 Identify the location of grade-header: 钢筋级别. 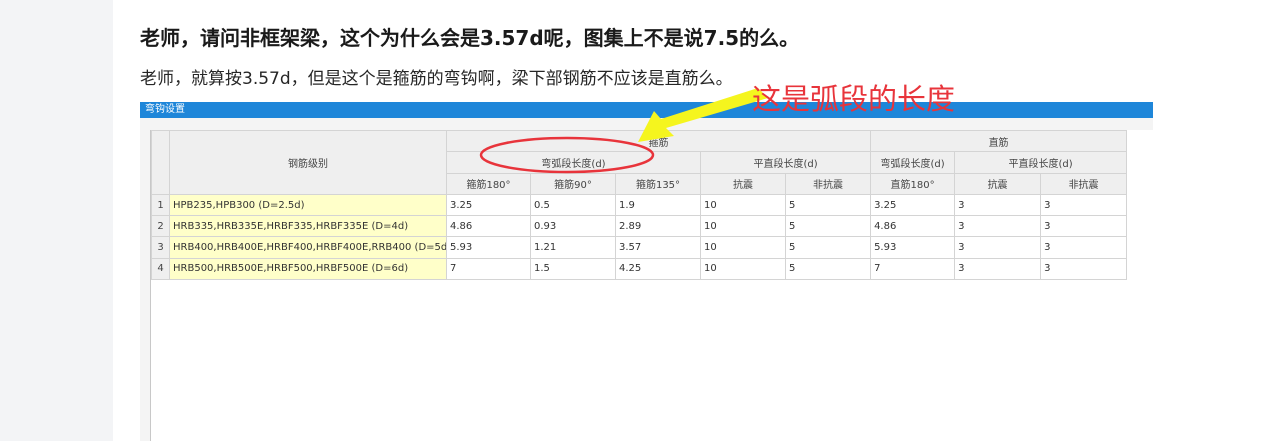
(308, 162).